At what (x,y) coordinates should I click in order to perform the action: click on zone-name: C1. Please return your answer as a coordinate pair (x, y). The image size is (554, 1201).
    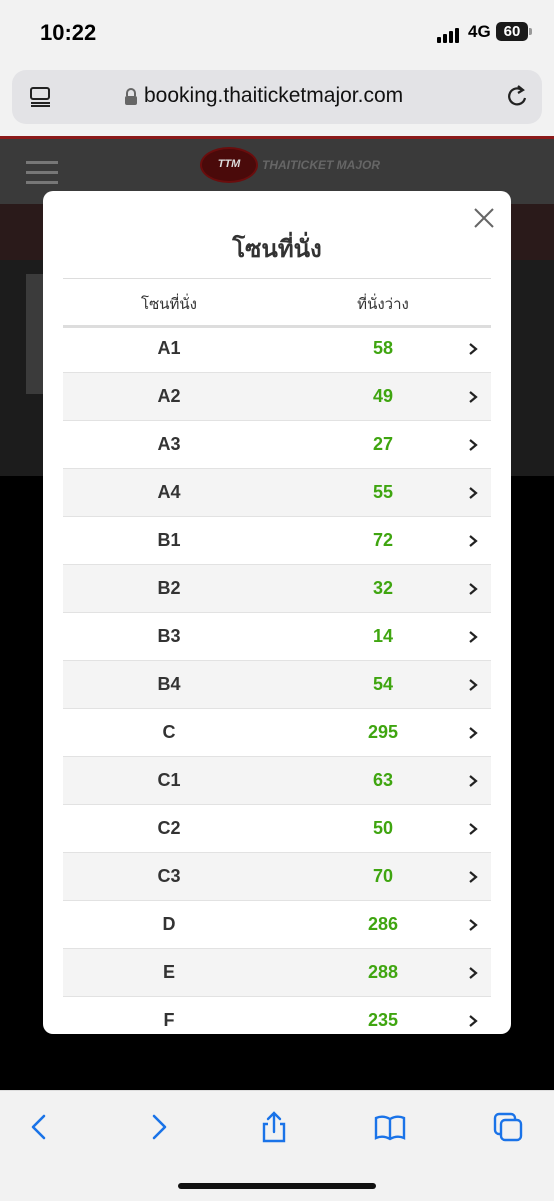
    Looking at the image, I should click on (169, 780).